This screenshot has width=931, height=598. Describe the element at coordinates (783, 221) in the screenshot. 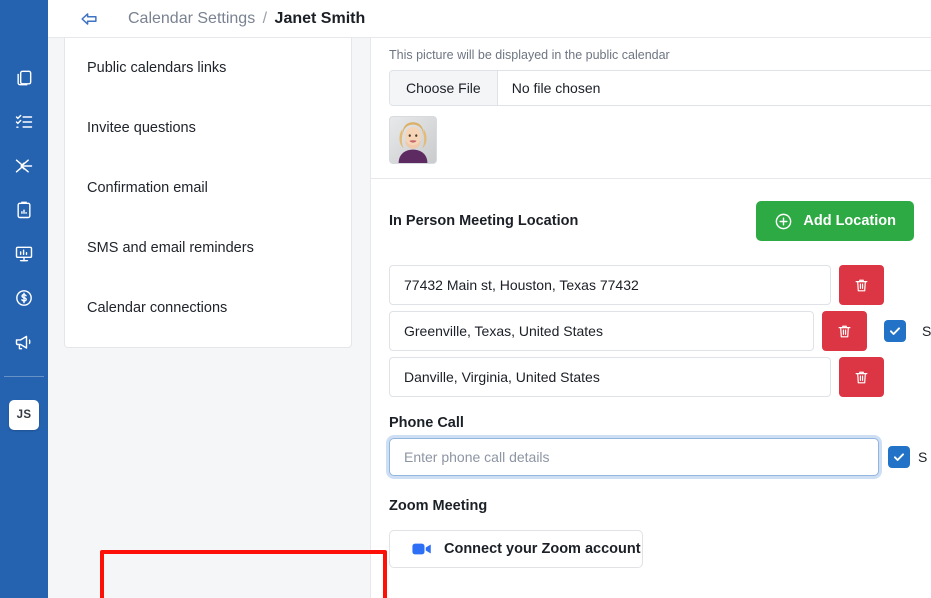

I see `plus-circle-icon` at that location.